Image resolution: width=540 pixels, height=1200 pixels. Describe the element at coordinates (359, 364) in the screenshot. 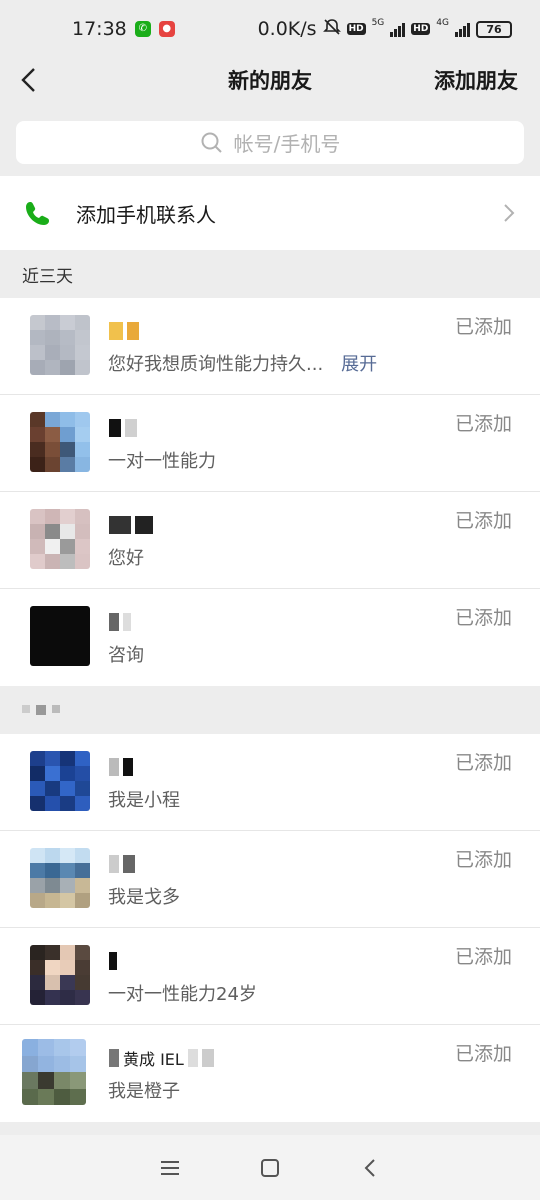

I see `expand-link: 展开` at that location.